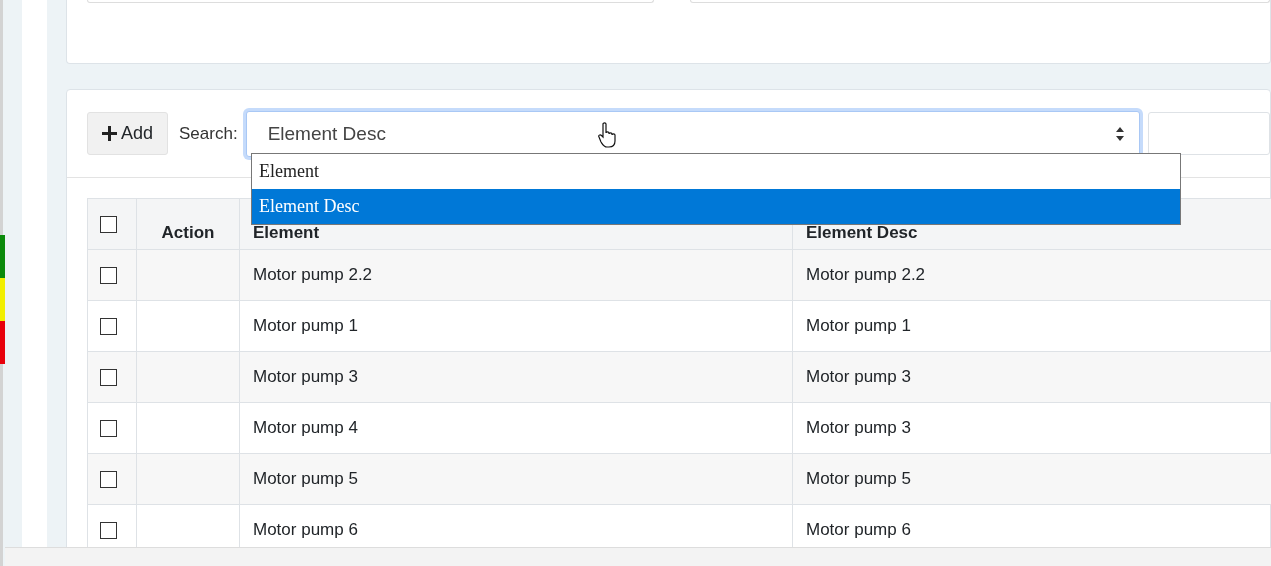 The image size is (1271, 566). Describe the element at coordinates (862, 232) in the screenshot. I see `column-header: Element Desc` at that location.